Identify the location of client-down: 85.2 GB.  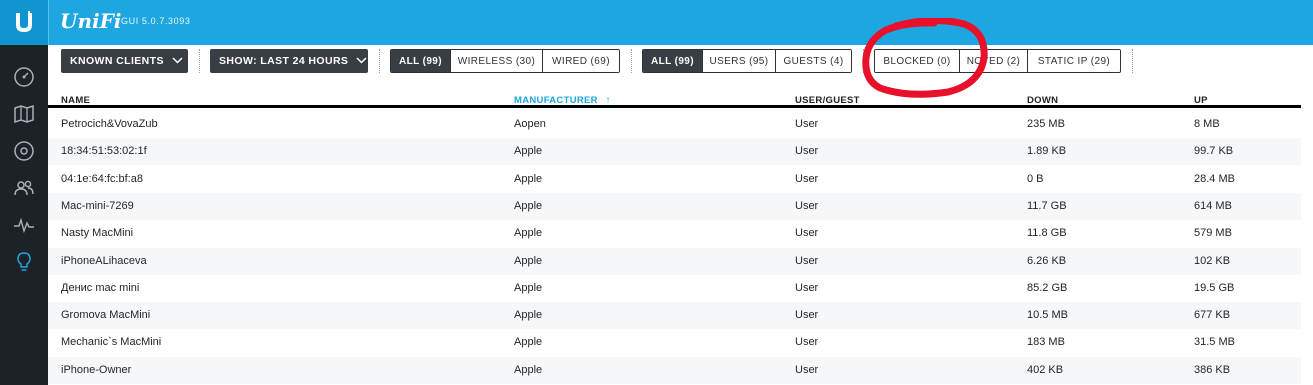
(1047, 287).